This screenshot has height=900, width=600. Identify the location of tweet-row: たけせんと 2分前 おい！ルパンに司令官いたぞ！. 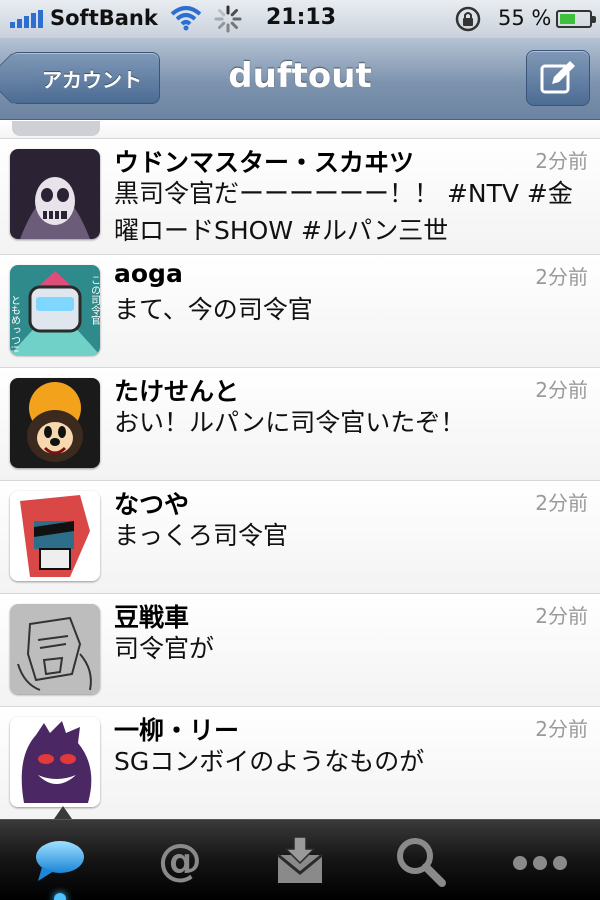
(300, 424).